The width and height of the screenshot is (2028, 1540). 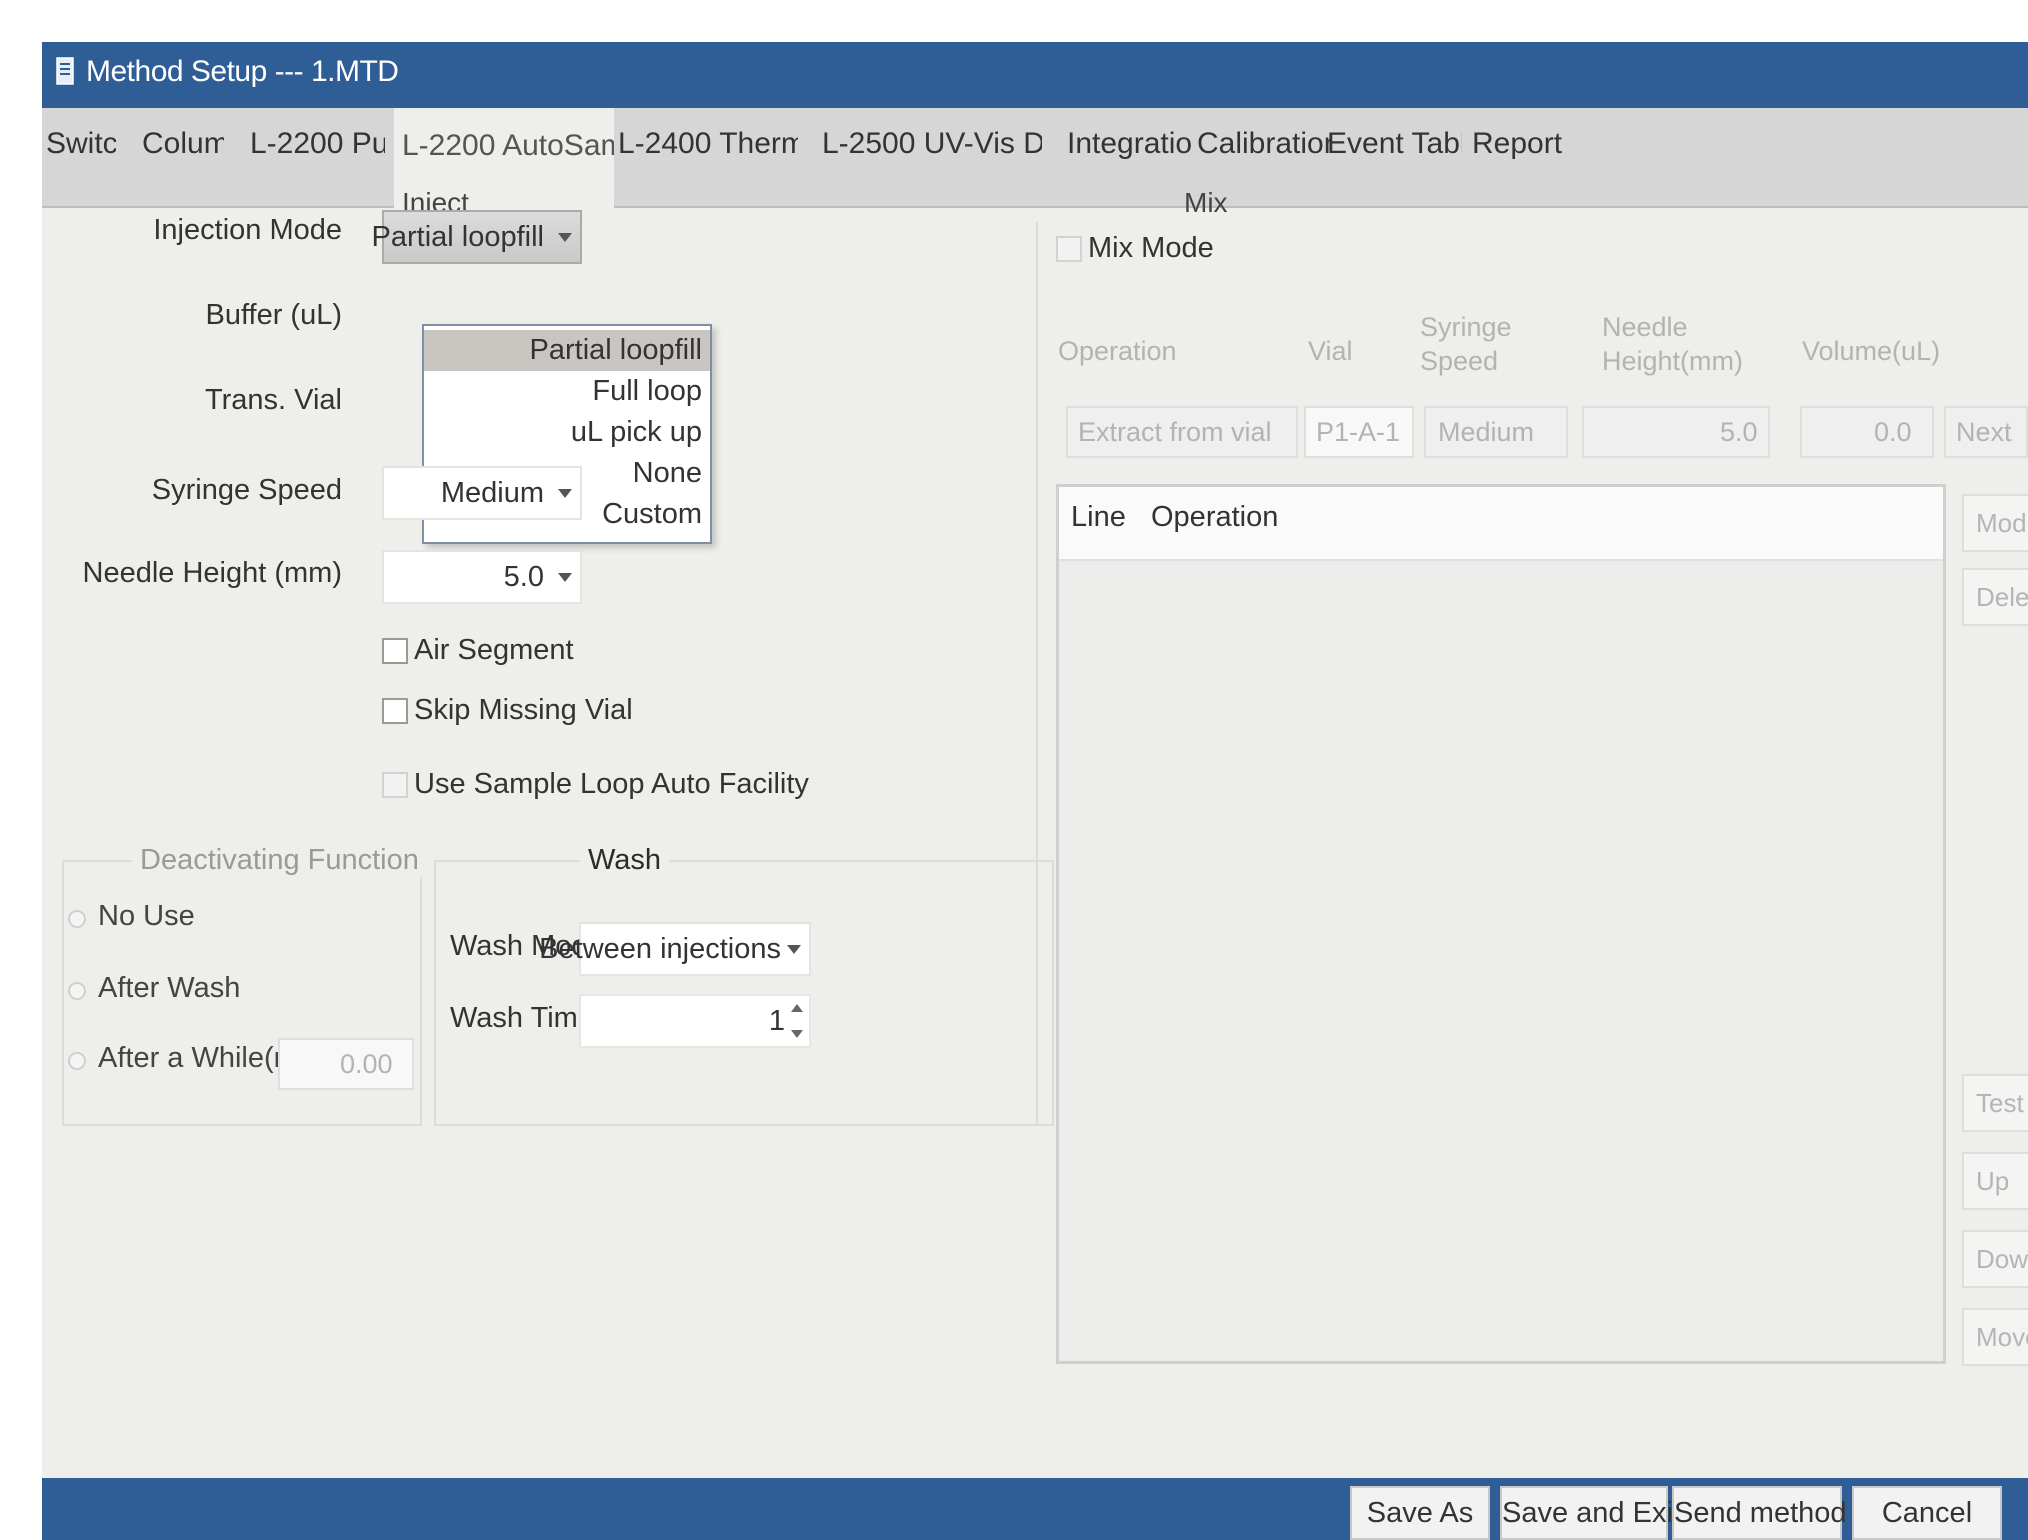 What do you see at coordinates (1098, 517) in the screenshot?
I see `column-header-line: Line` at bounding box center [1098, 517].